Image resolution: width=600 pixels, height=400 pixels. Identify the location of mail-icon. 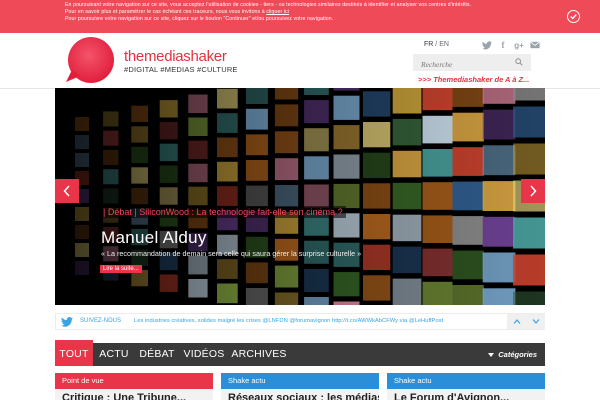
(535, 45).